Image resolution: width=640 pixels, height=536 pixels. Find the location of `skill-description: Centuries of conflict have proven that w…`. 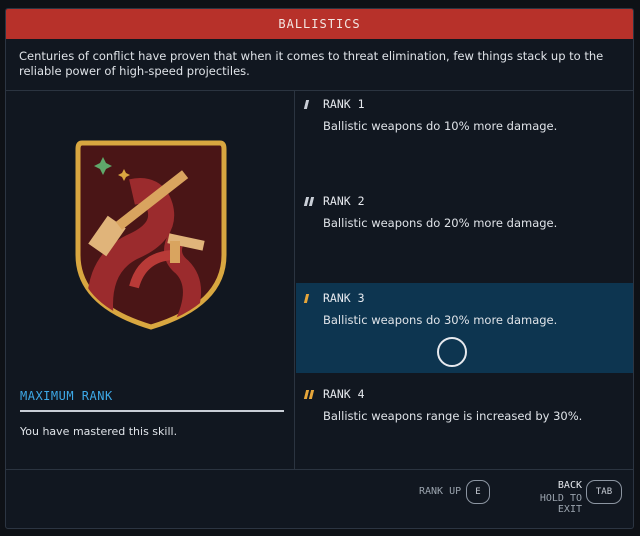

skill-description: Centuries of conflict have proven that w… is located at coordinates (319, 65).